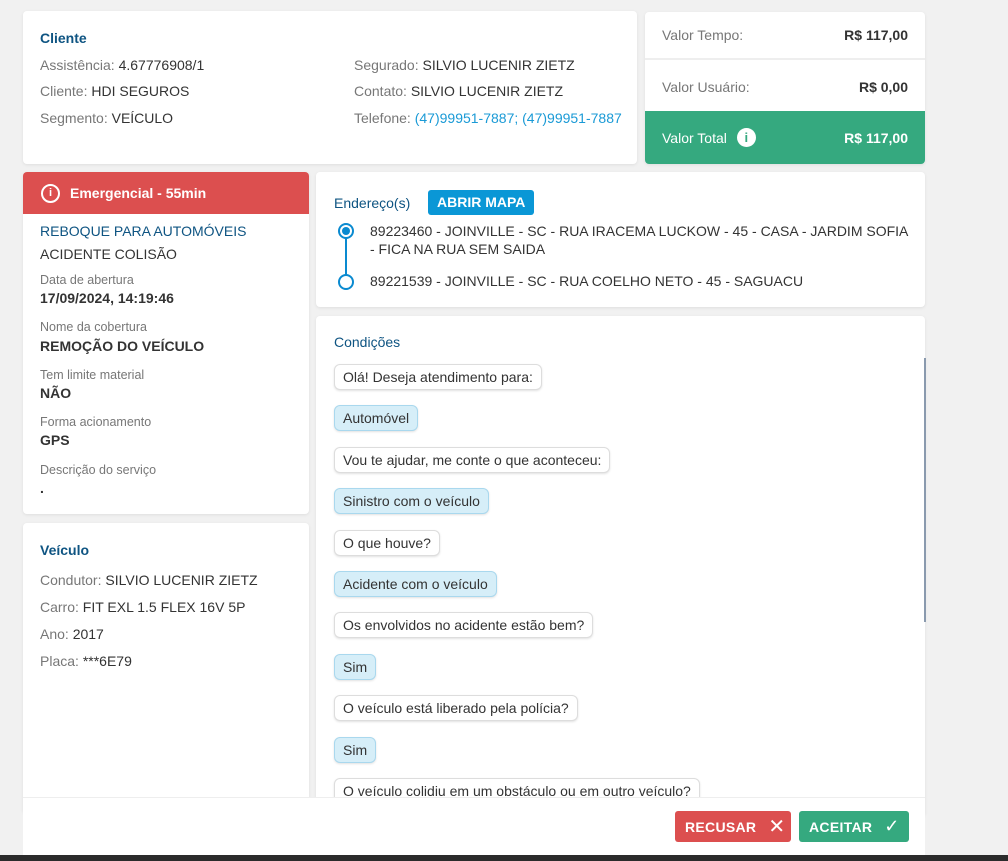  Describe the element at coordinates (142, 118) in the screenshot. I see `value: VEÍCULO` at that location.